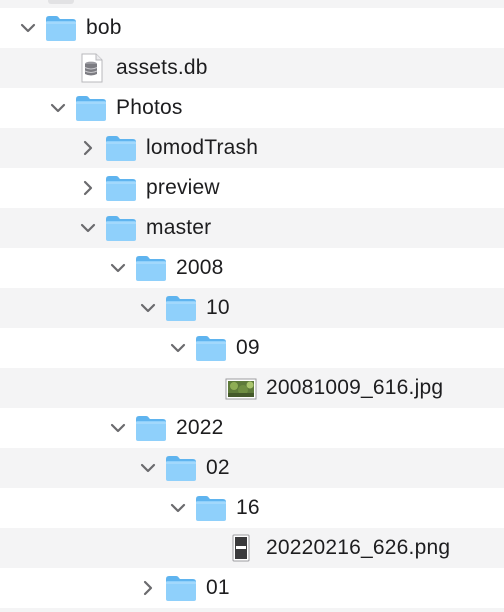  I want to click on tree-item-label: Photos, so click(149, 107).